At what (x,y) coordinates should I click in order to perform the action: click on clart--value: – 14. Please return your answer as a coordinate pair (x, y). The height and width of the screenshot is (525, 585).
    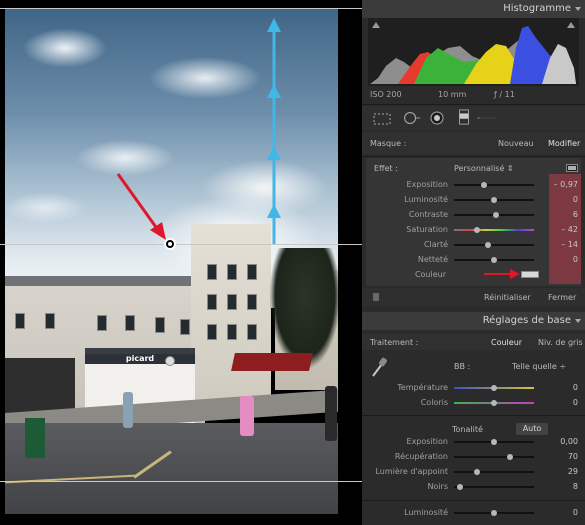
    Looking at the image, I should click on (558, 244).